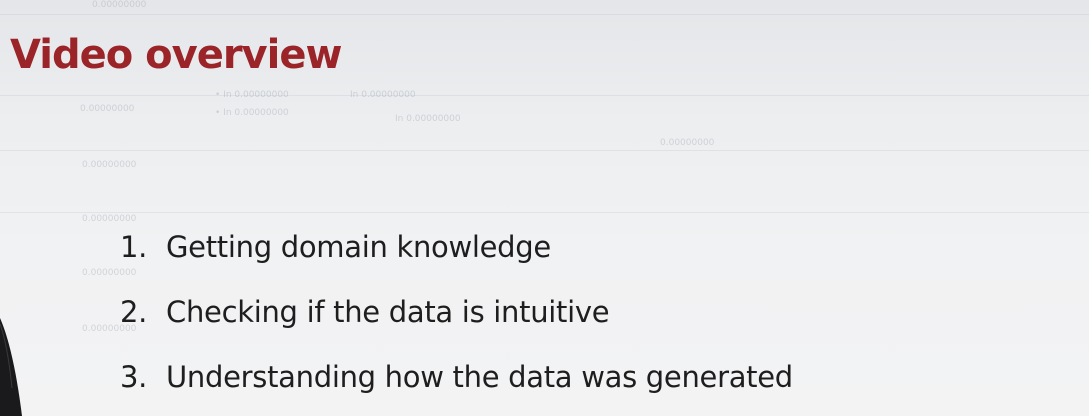 This screenshot has width=1089, height=416. Describe the element at coordinates (134, 312) in the screenshot. I see `list-item-number: 2.` at that location.